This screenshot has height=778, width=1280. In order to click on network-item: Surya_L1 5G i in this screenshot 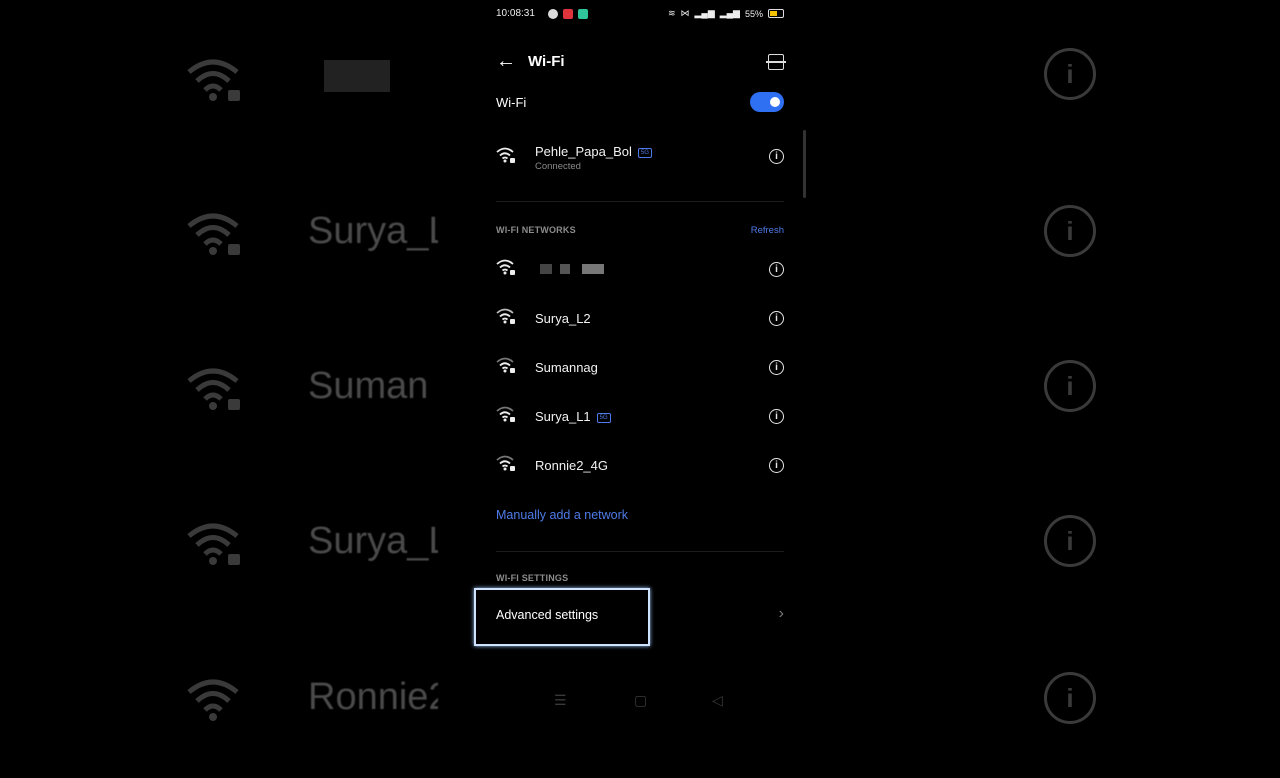, I will do `click(640, 417)`.